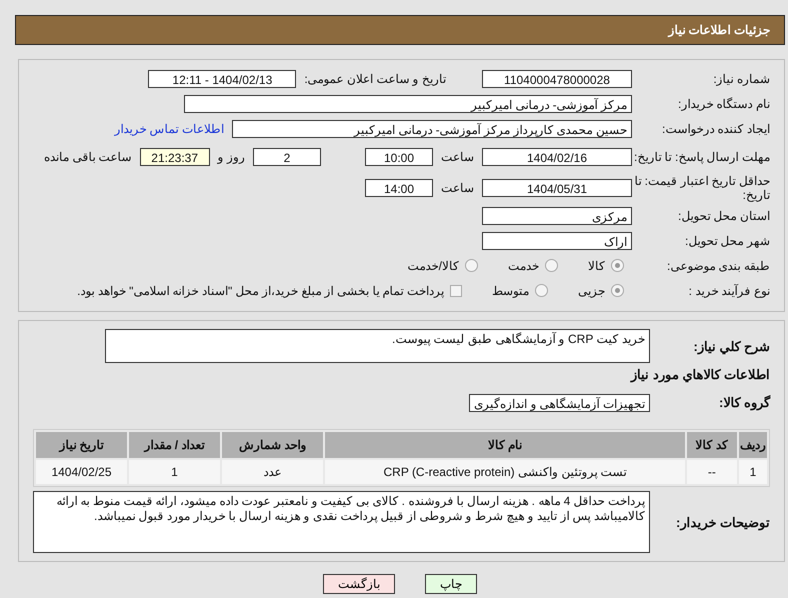  What do you see at coordinates (724, 215) in the screenshot?
I see `field-label: استان محل تحویل:` at bounding box center [724, 215].